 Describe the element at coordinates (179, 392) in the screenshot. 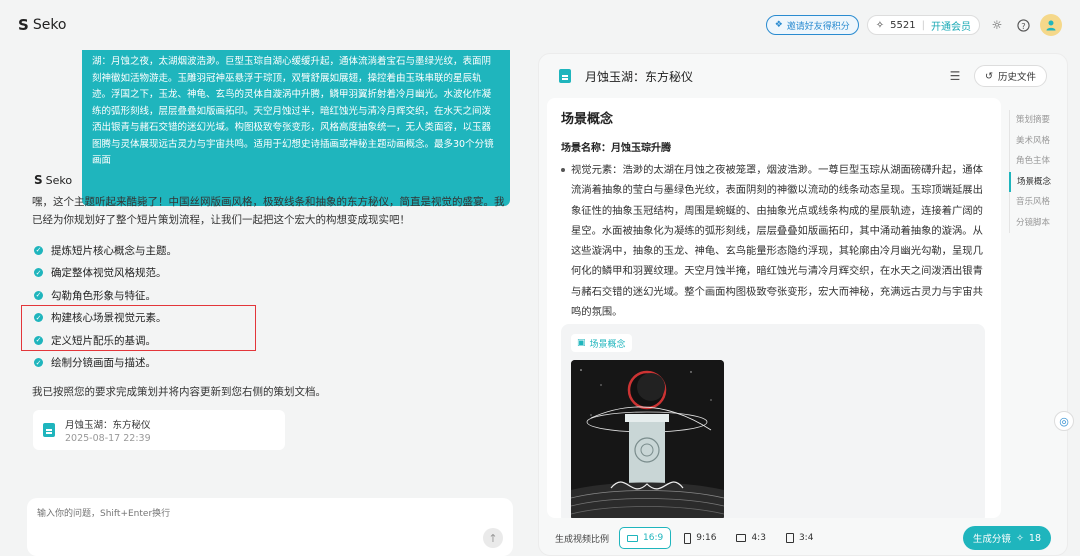

I see `assistant-done-text: 我已按照您的要求完成策划并将内容更新到您右侧的策划文档。` at that location.